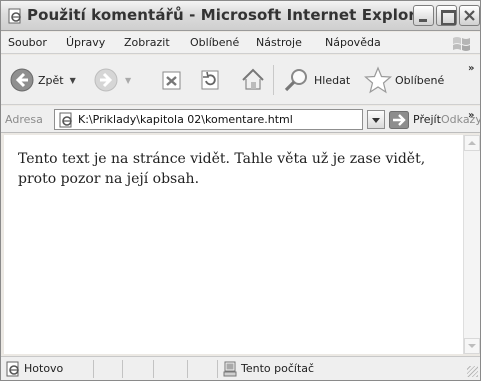 This screenshot has height=381, width=481. What do you see at coordinates (230, 369) in the screenshot?
I see `computer-icon` at bounding box center [230, 369].